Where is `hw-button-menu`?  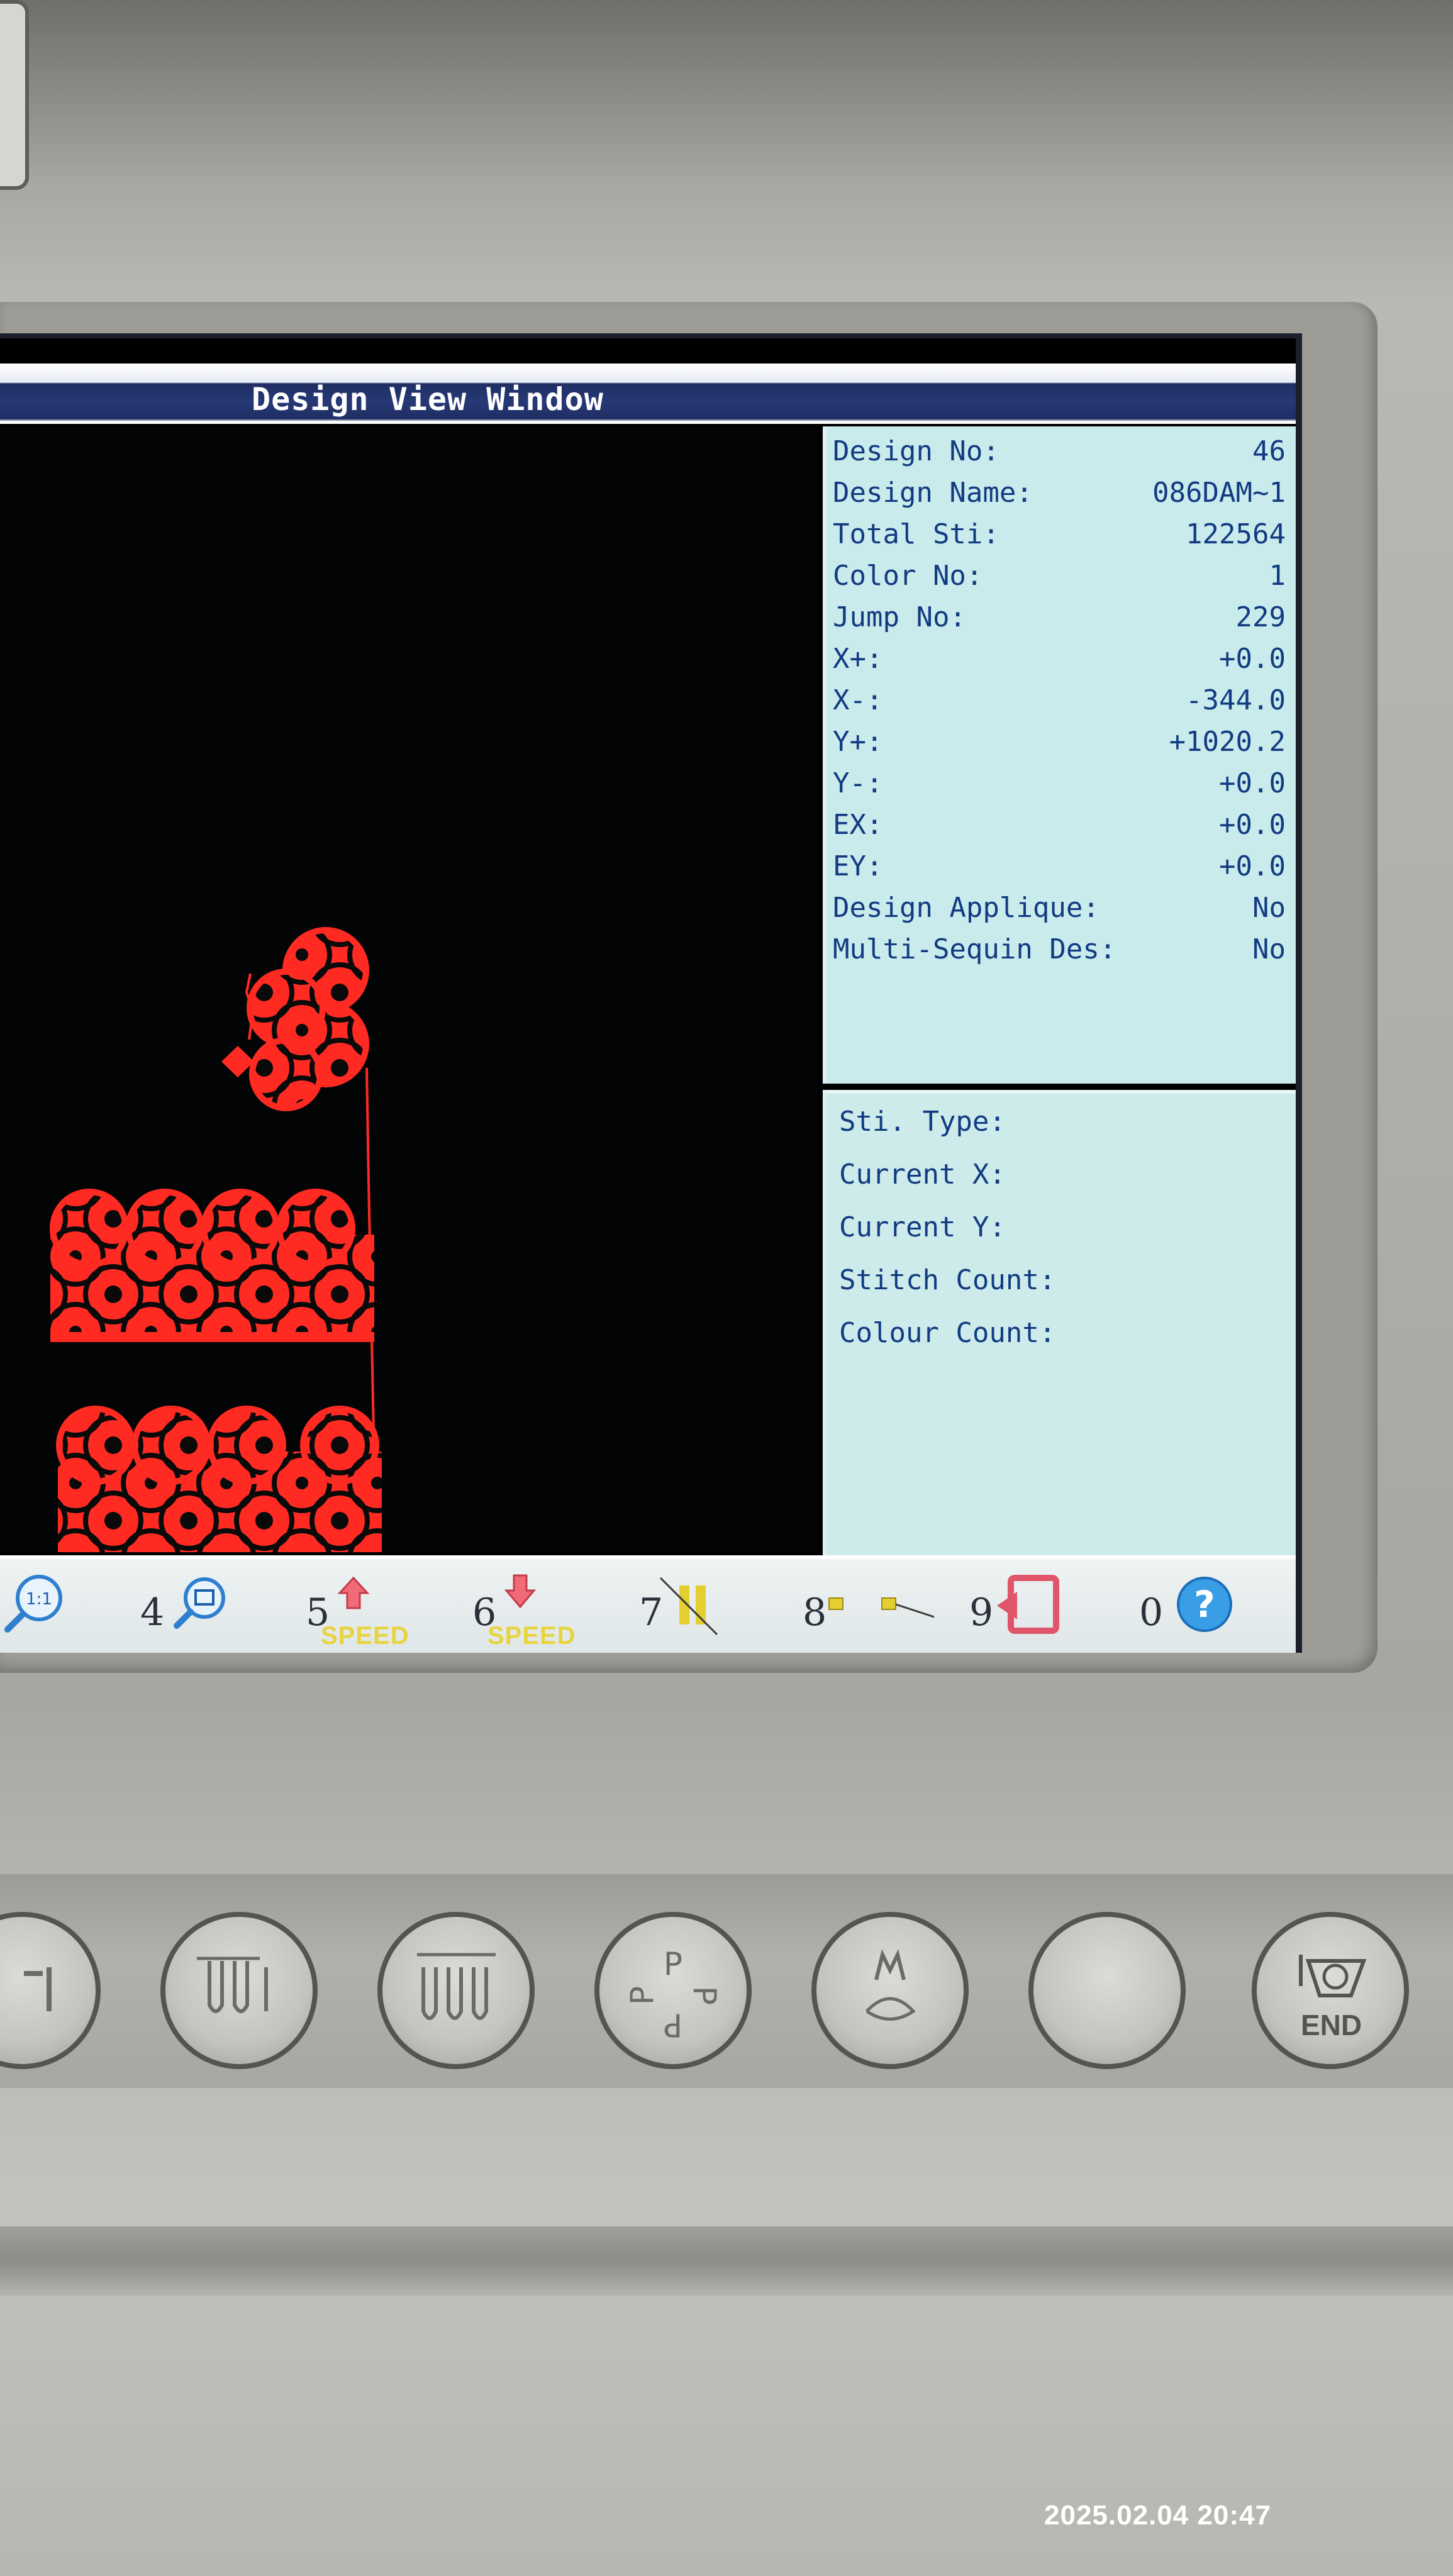 hw-button-menu is located at coordinates (890, 1990).